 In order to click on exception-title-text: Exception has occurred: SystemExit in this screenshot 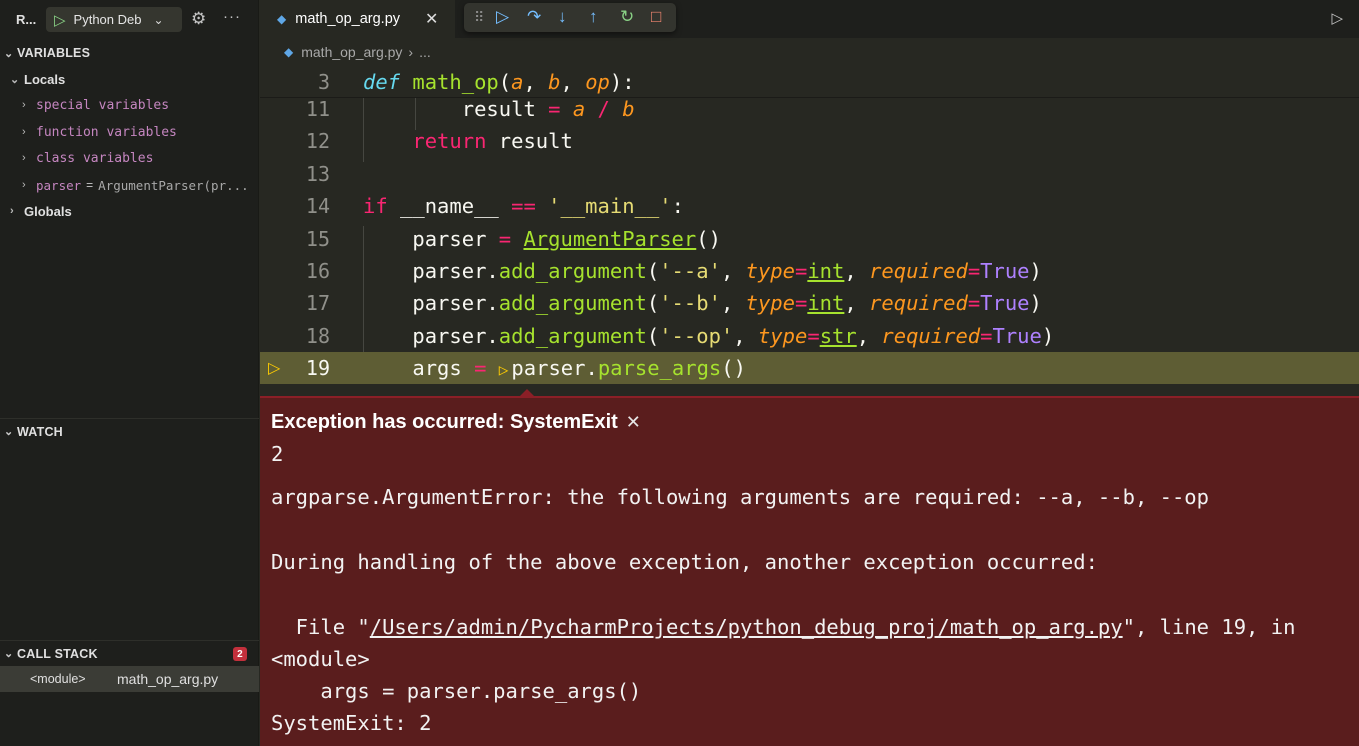, I will do `click(444, 422)`.